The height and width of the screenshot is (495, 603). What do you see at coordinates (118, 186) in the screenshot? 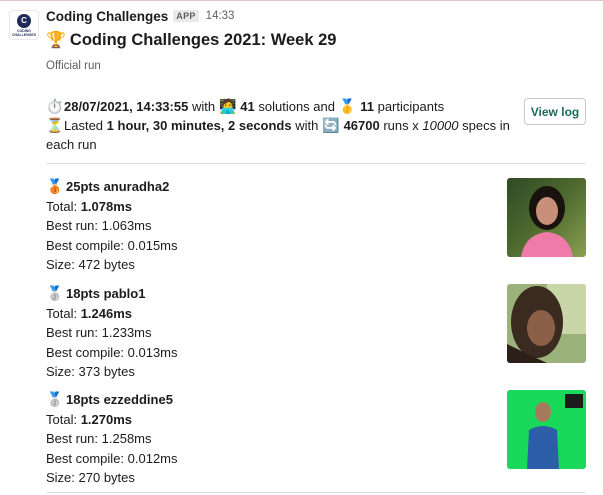
I see `entry-points-name: 25pts anuradha2` at bounding box center [118, 186].